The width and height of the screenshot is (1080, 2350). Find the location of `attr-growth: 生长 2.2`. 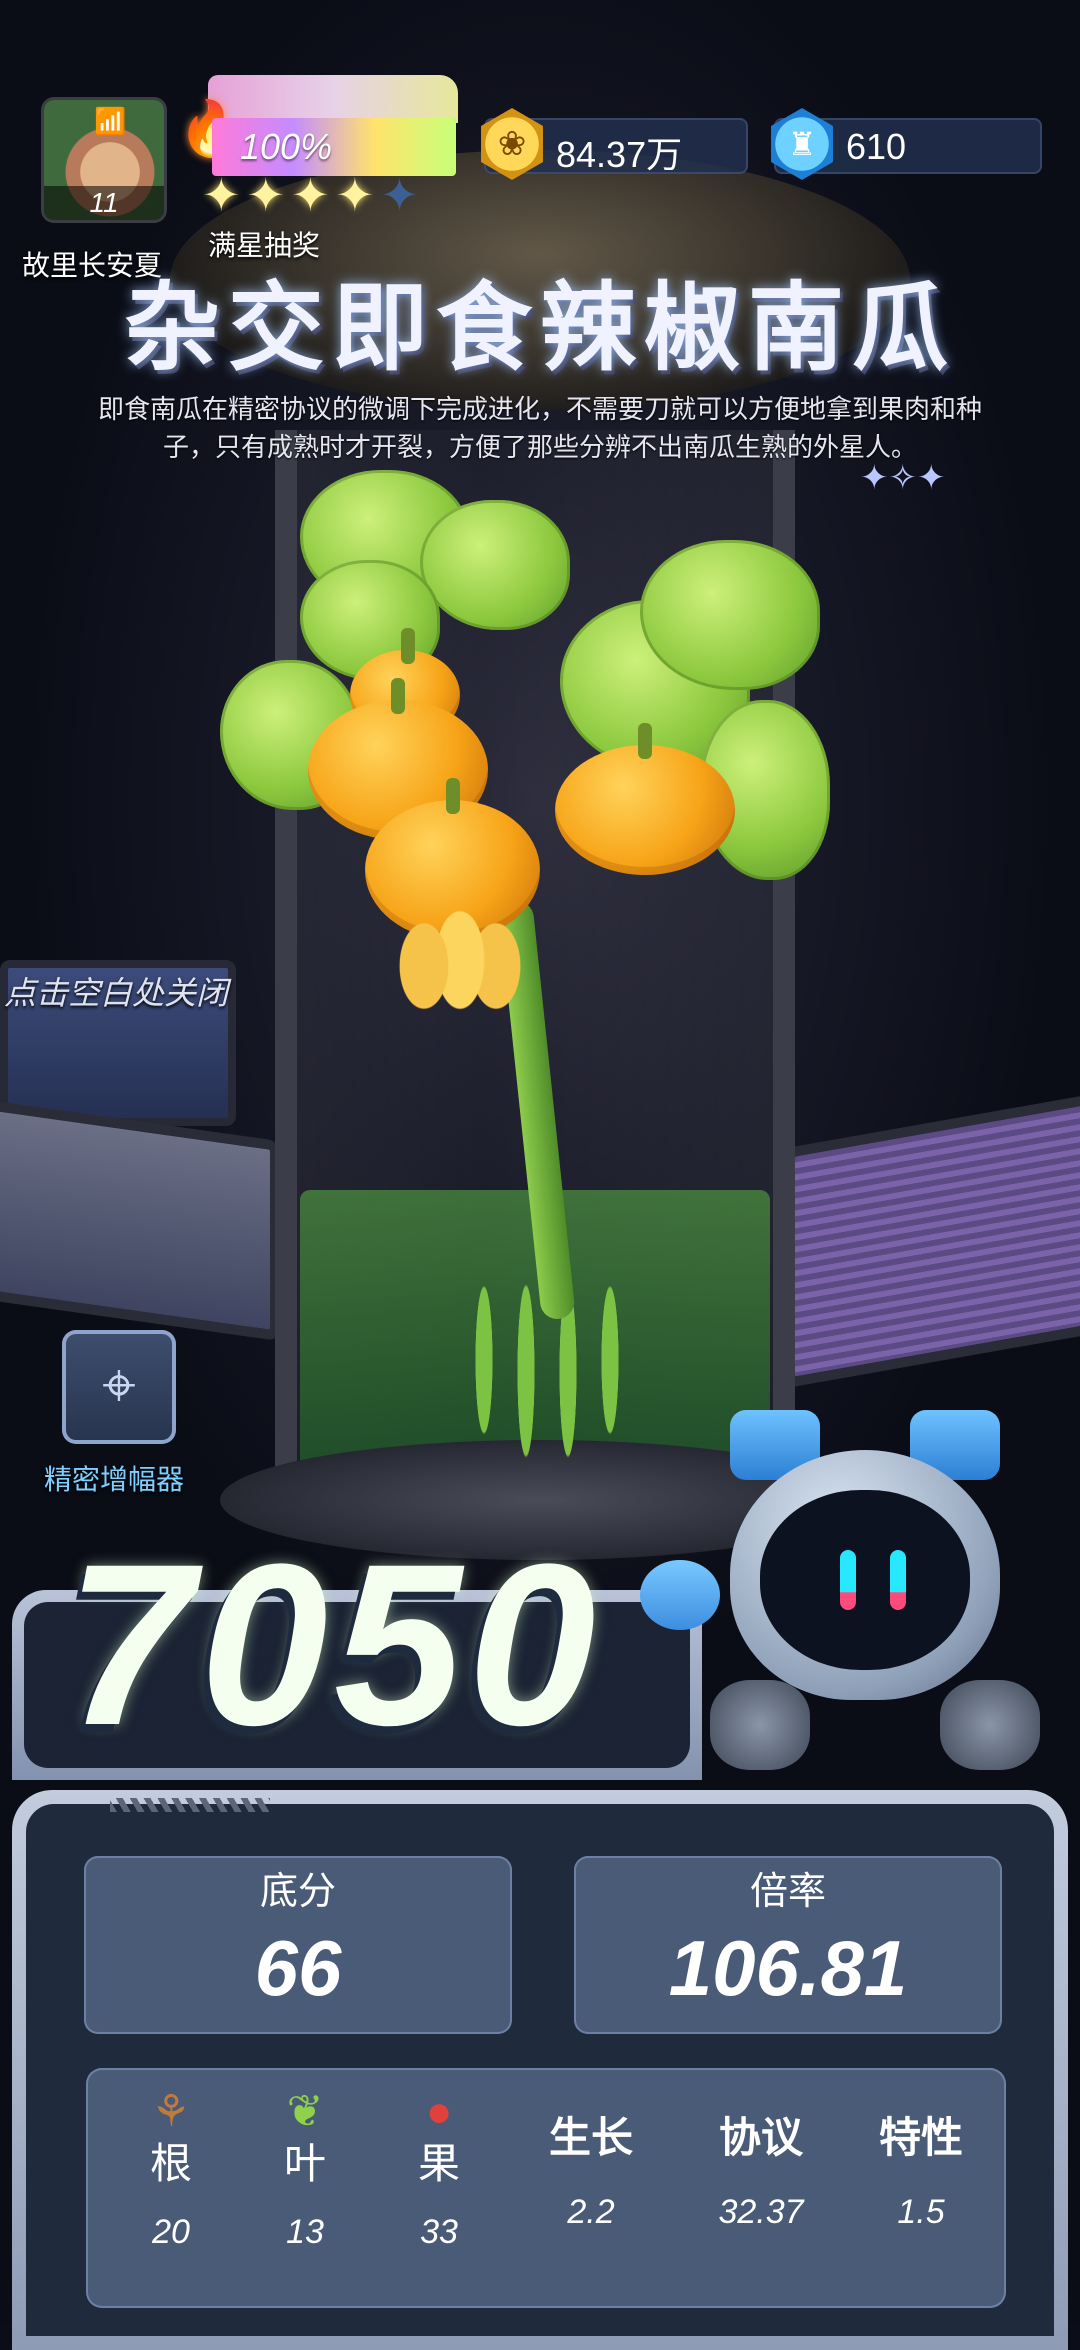

attr-growth: 生长 2.2 is located at coordinates (591, 2150).